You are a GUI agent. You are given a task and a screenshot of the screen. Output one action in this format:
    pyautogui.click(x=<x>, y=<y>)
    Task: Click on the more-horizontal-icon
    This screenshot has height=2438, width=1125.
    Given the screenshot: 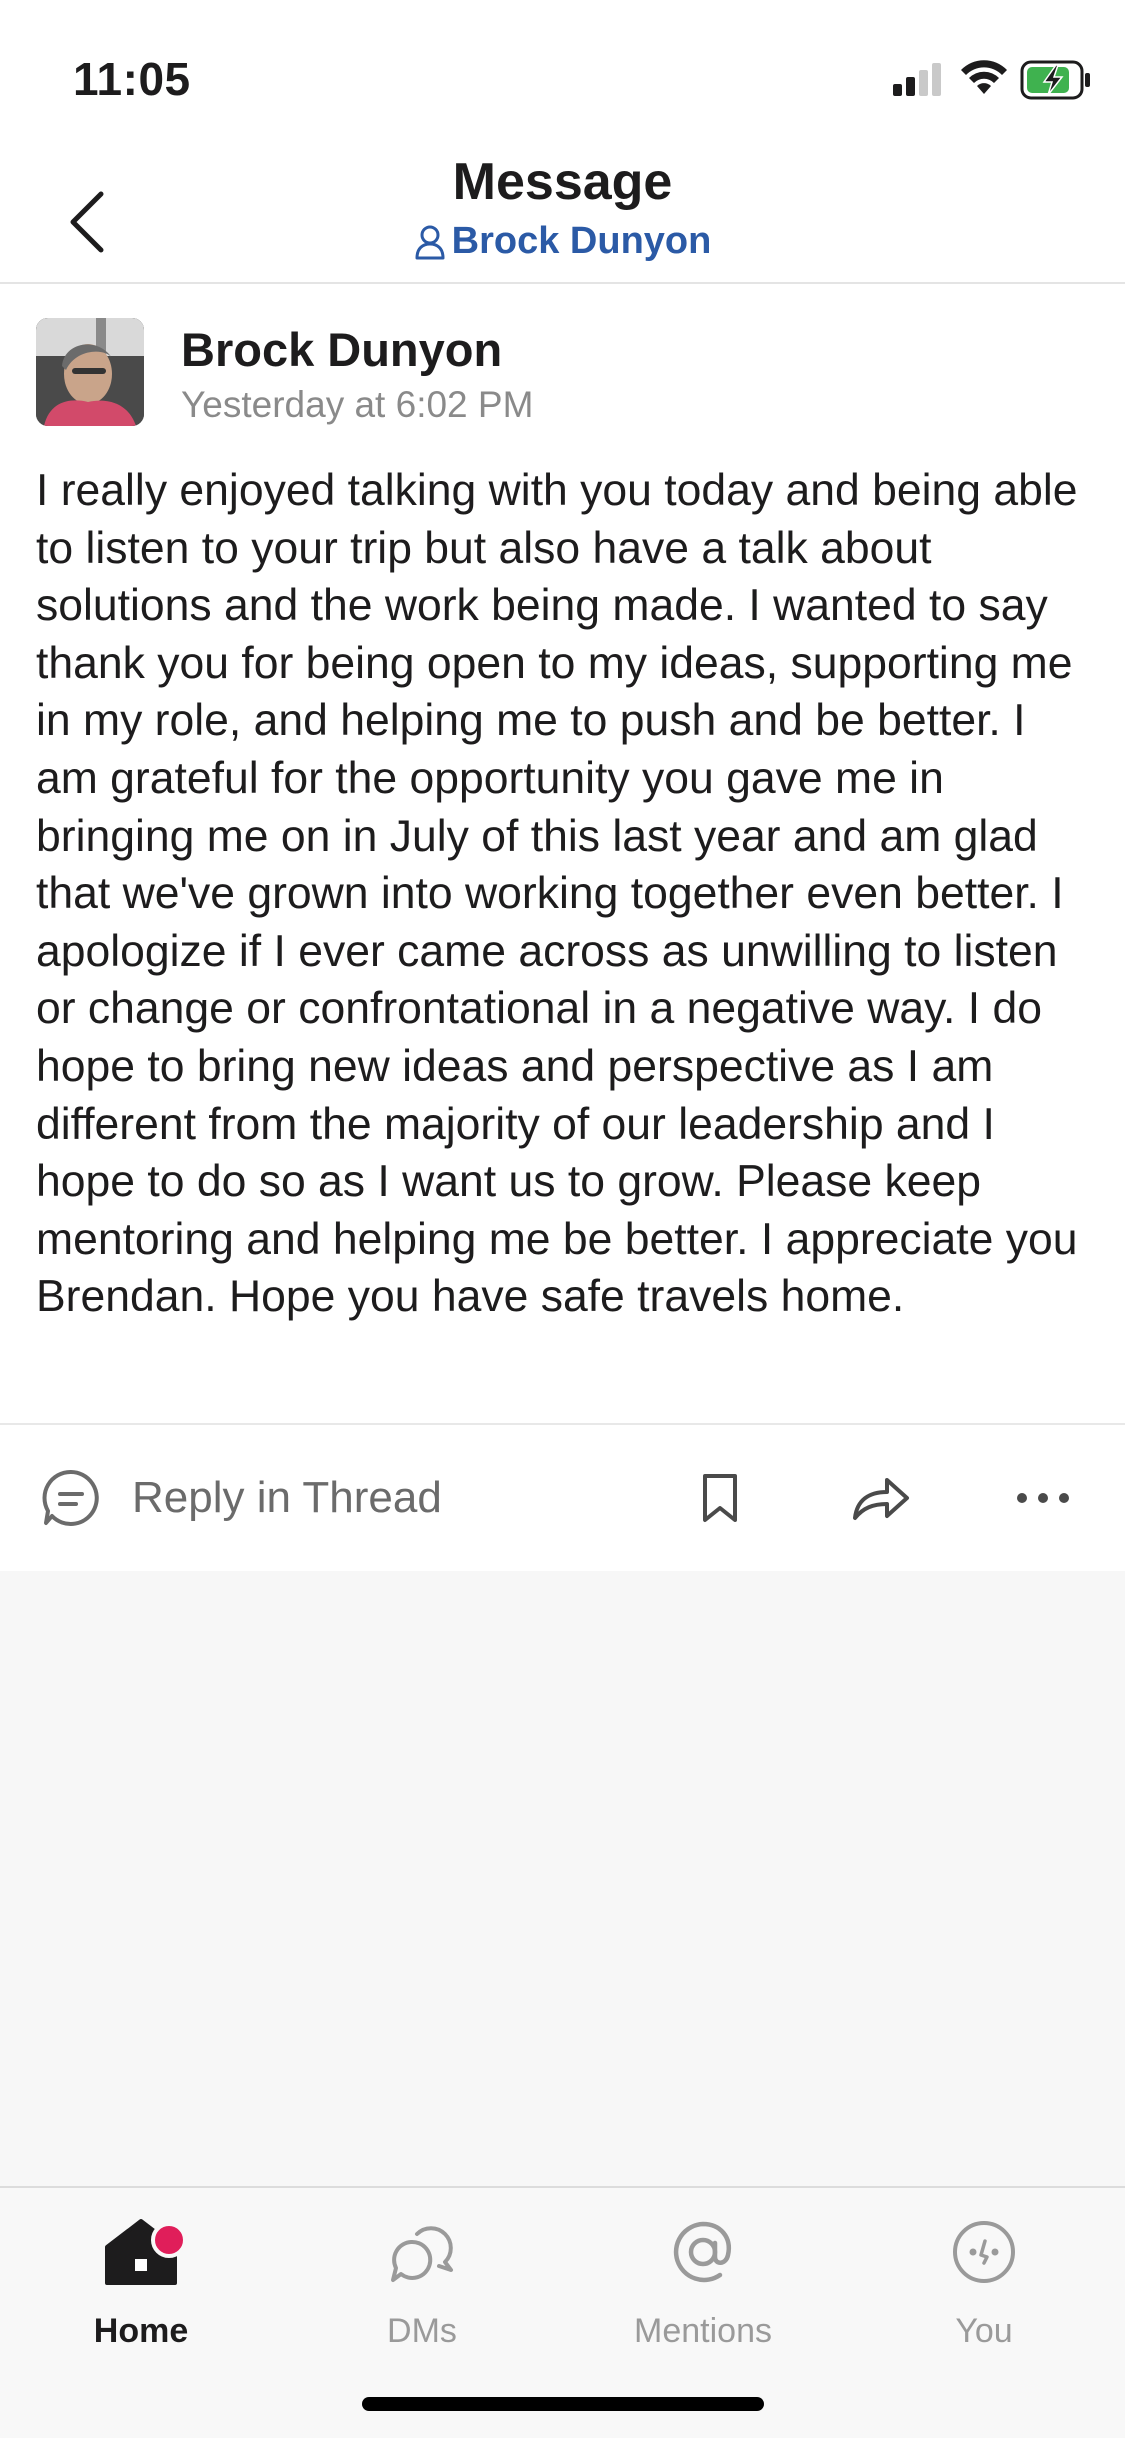 What is the action you would take?
    pyautogui.click(x=1043, y=1498)
    